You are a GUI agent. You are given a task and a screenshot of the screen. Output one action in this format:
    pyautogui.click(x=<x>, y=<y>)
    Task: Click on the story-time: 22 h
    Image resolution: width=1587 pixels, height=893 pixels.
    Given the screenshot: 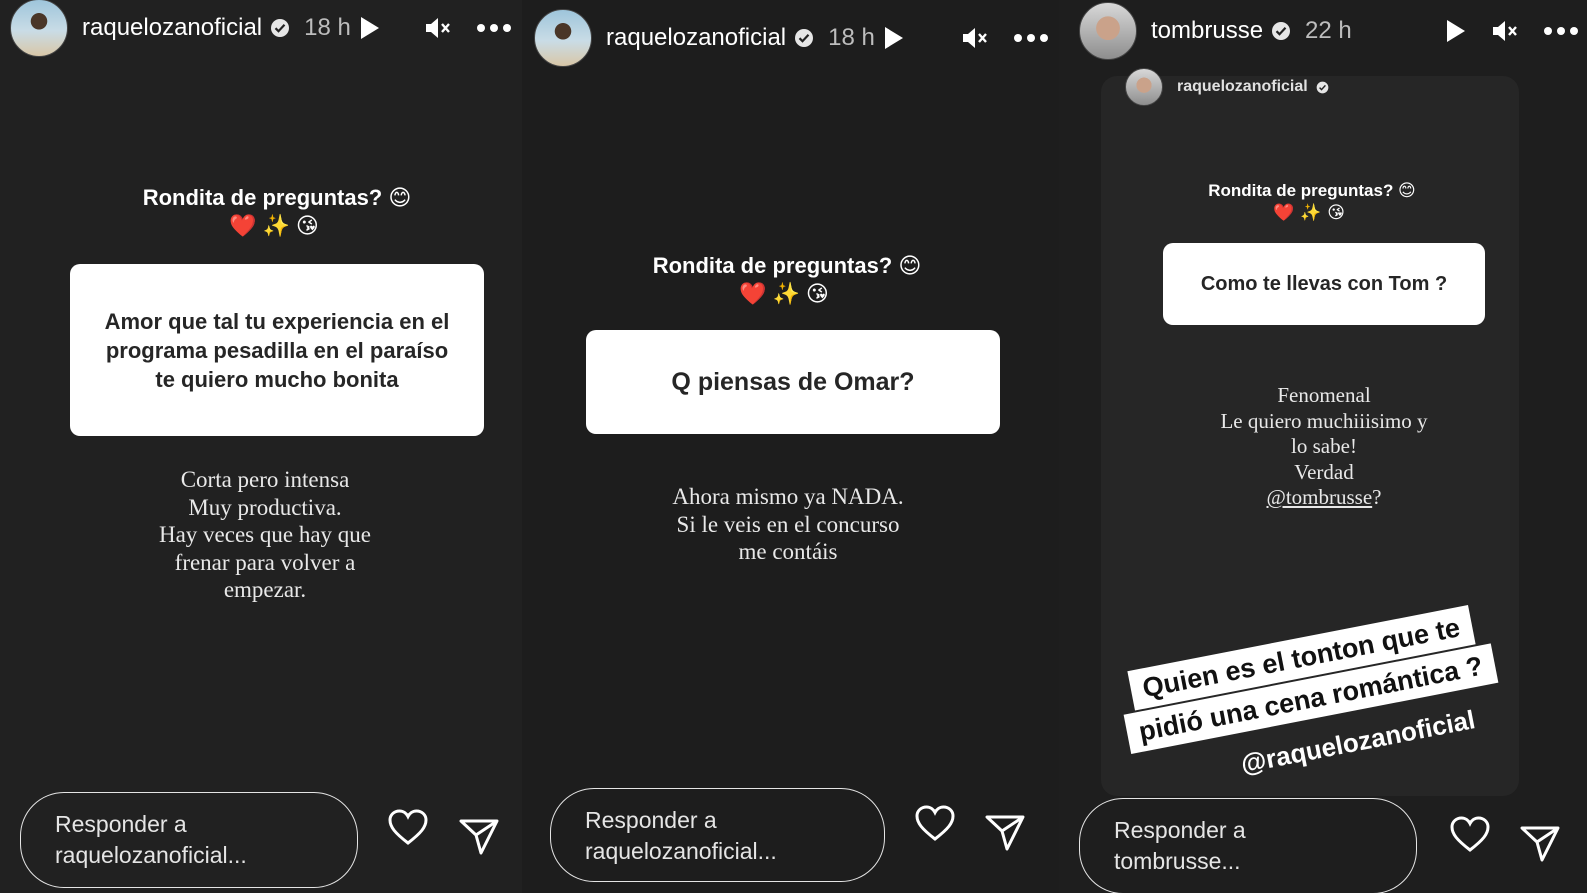 What is the action you would take?
    pyautogui.click(x=1328, y=30)
    